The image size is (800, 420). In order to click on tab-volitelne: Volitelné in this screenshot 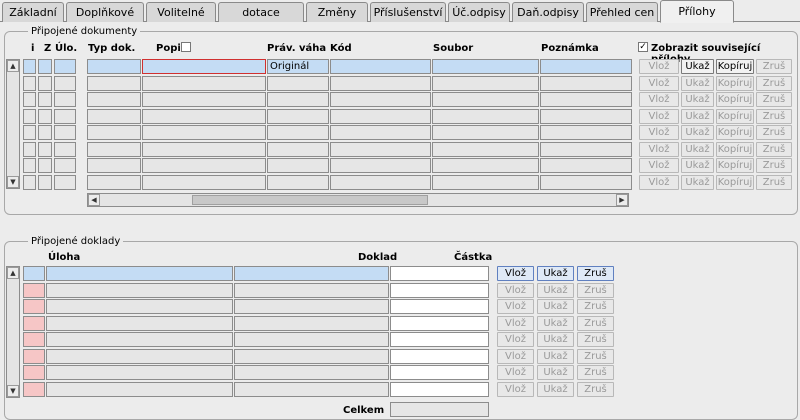, I will do `click(181, 12)`.